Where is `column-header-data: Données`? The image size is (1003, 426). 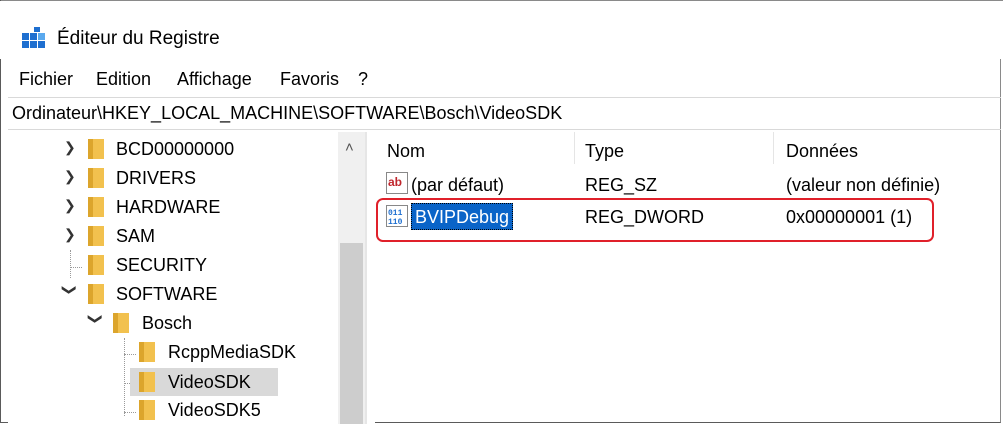
column-header-data: Données is located at coordinates (822, 151).